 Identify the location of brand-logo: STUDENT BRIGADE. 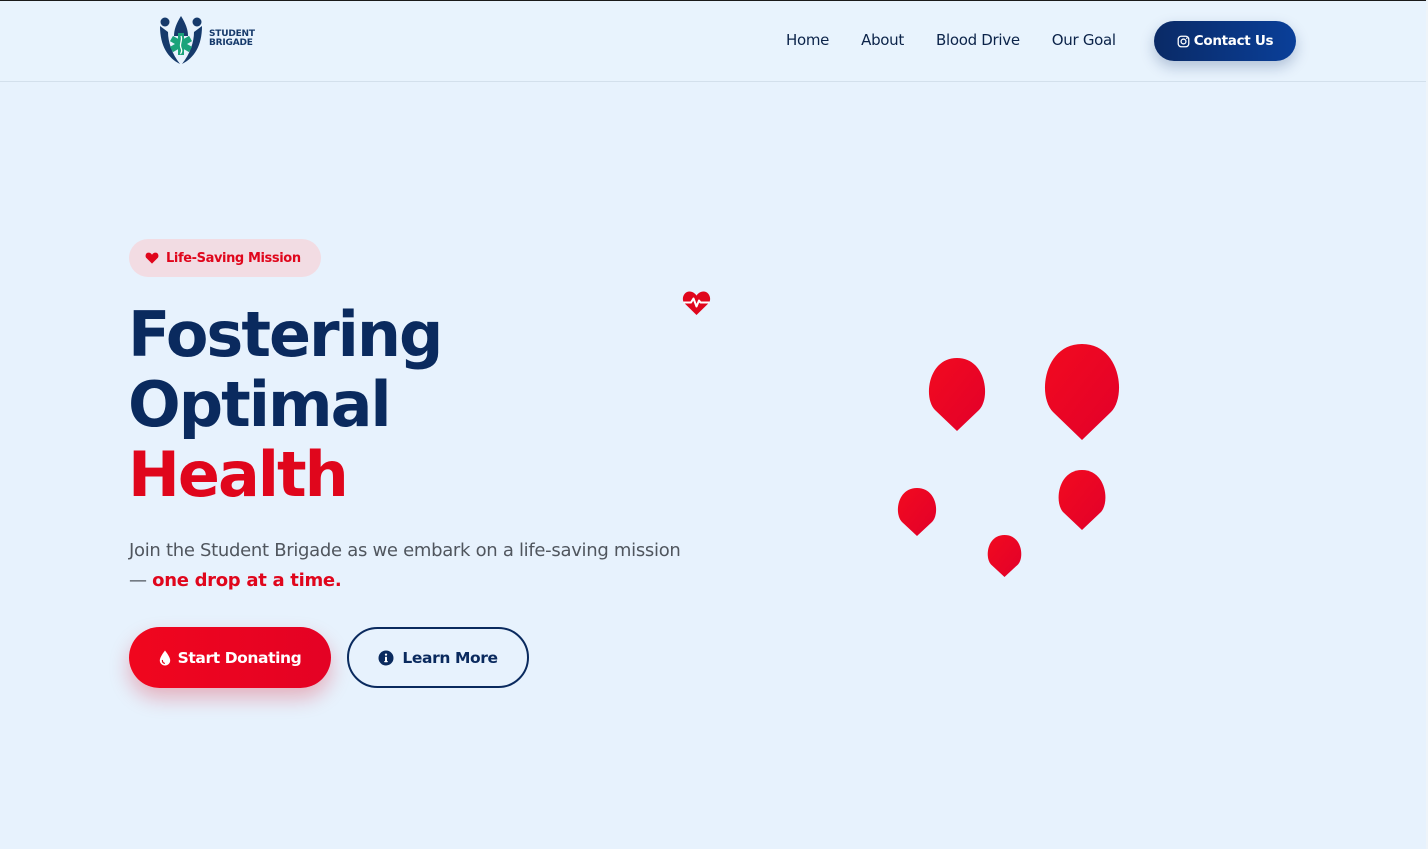
(209, 39).